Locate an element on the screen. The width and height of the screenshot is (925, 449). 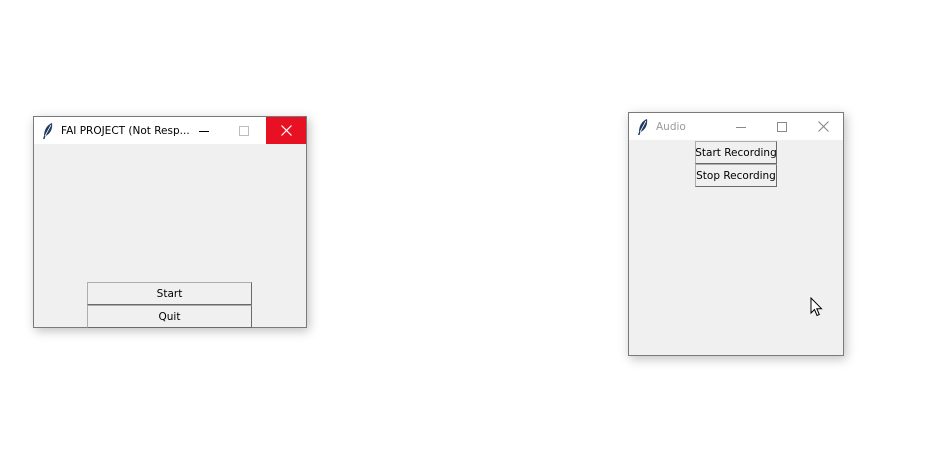
audio-close-button is located at coordinates (823, 126).